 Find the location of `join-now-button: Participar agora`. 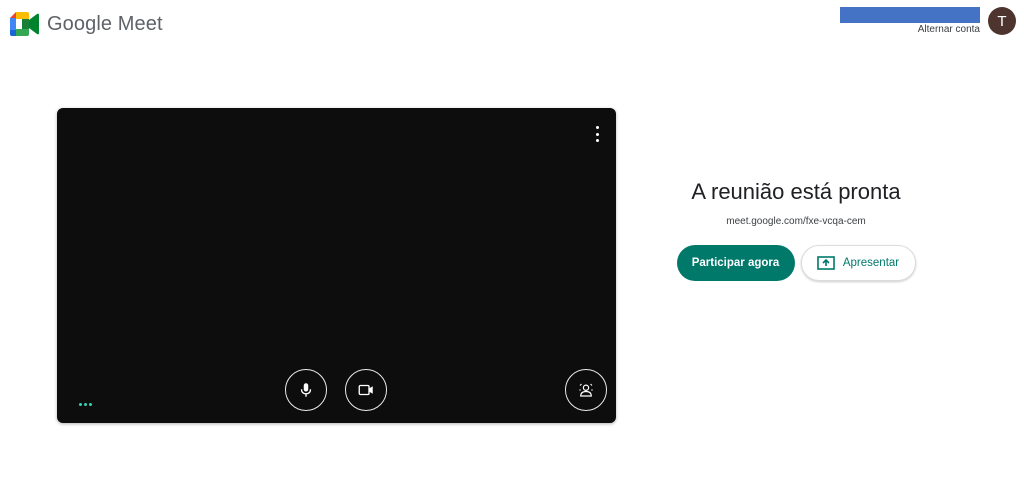

join-now-button: Participar agora is located at coordinates (735, 263).